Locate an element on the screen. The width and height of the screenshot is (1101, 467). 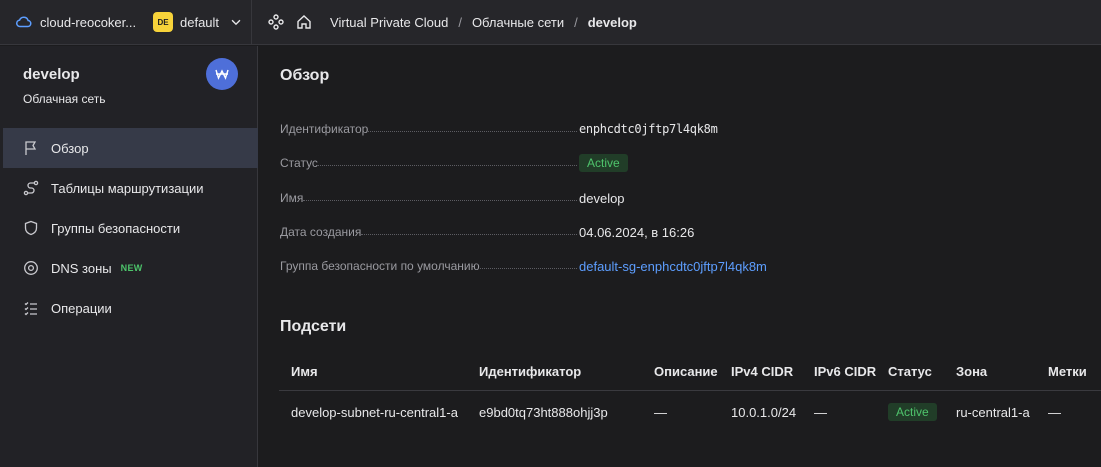
column-header-zone: Зона is located at coordinates (971, 371).